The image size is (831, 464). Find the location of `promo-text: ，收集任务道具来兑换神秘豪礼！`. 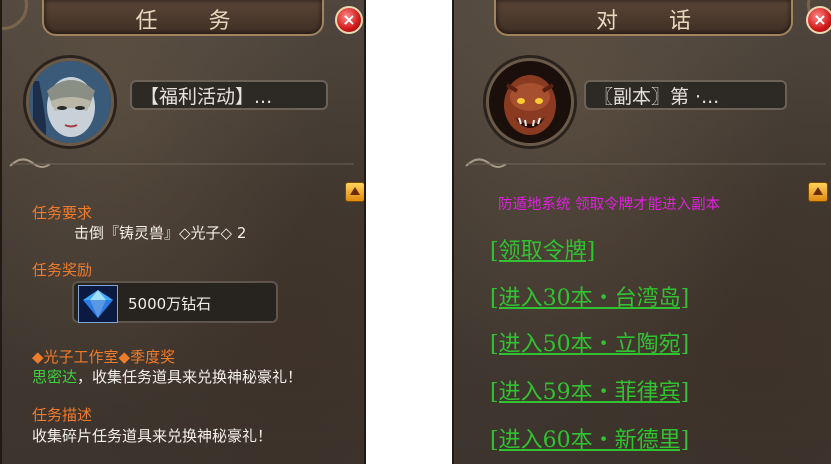

promo-text: ，收集任务道具来兑换神秘豪礼！ is located at coordinates (190, 377).